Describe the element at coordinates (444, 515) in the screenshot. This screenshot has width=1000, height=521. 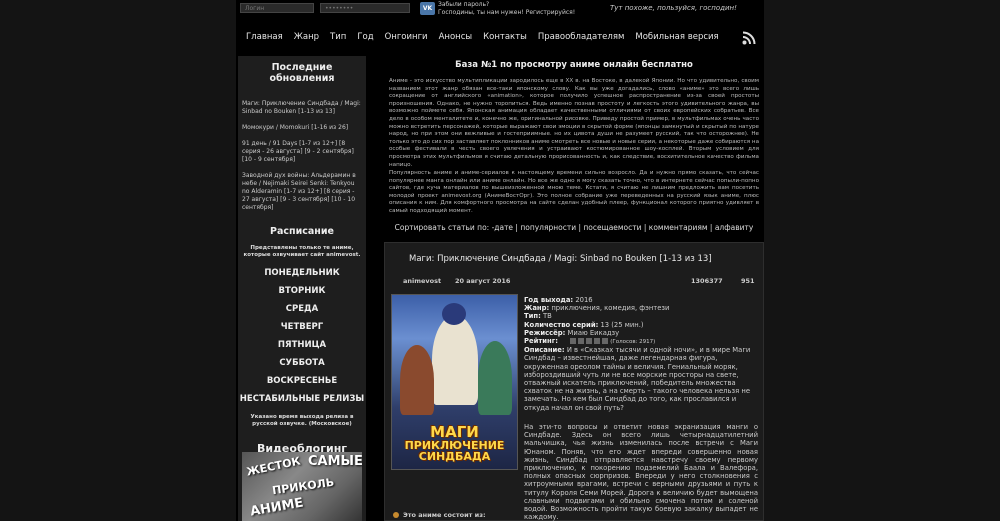
I see `consists-label: Это аниме состоит из:` at that location.